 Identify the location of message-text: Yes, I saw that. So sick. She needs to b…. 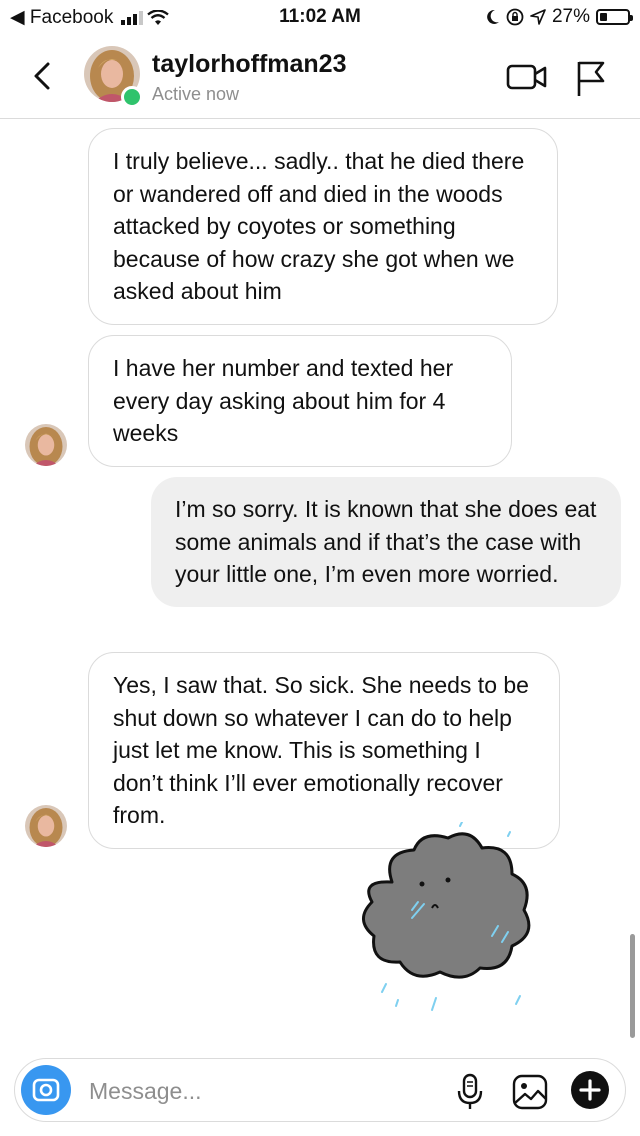
(321, 750).